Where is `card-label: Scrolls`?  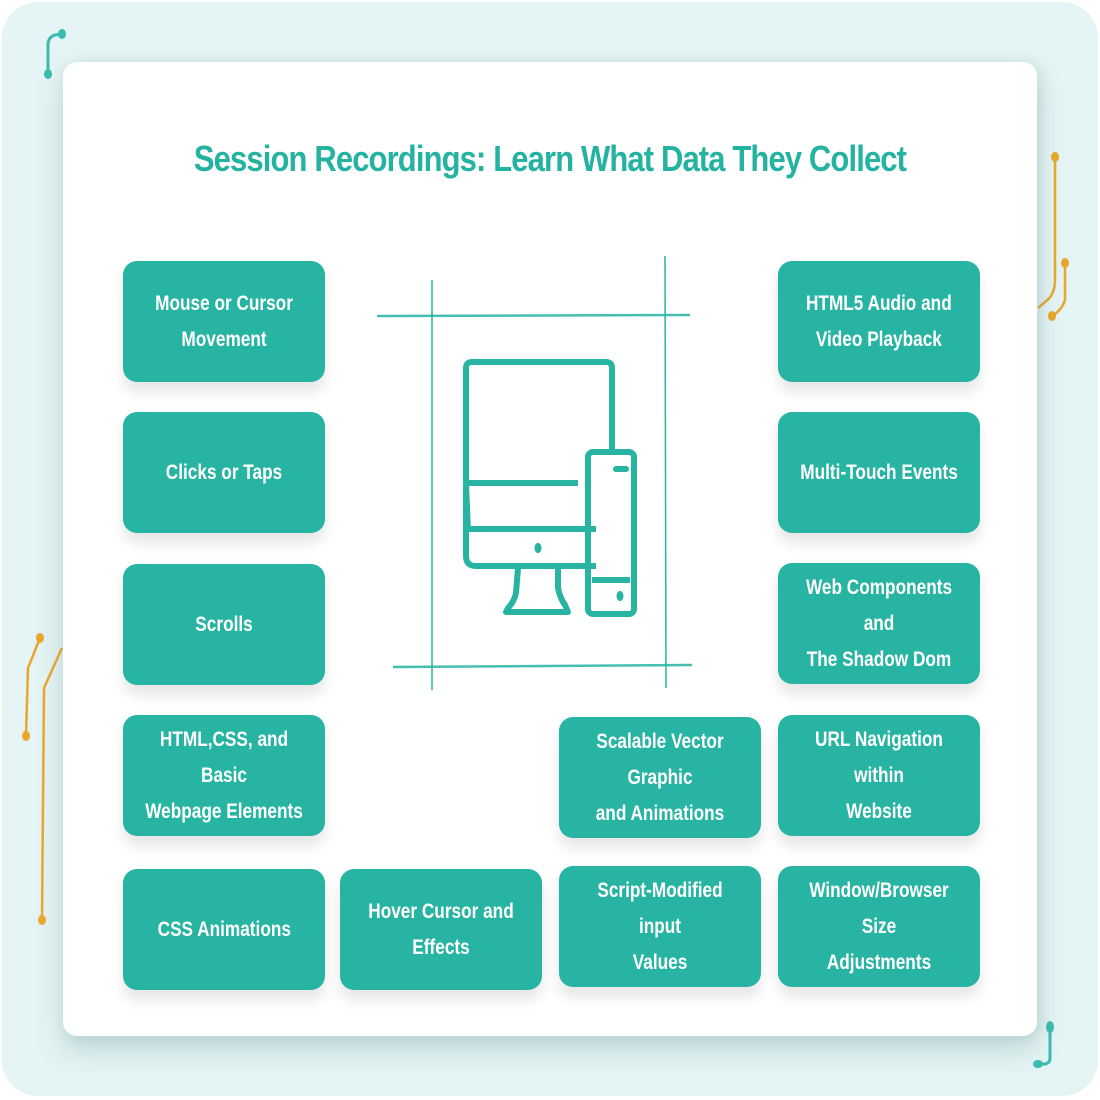
card-label: Scrolls is located at coordinates (224, 624).